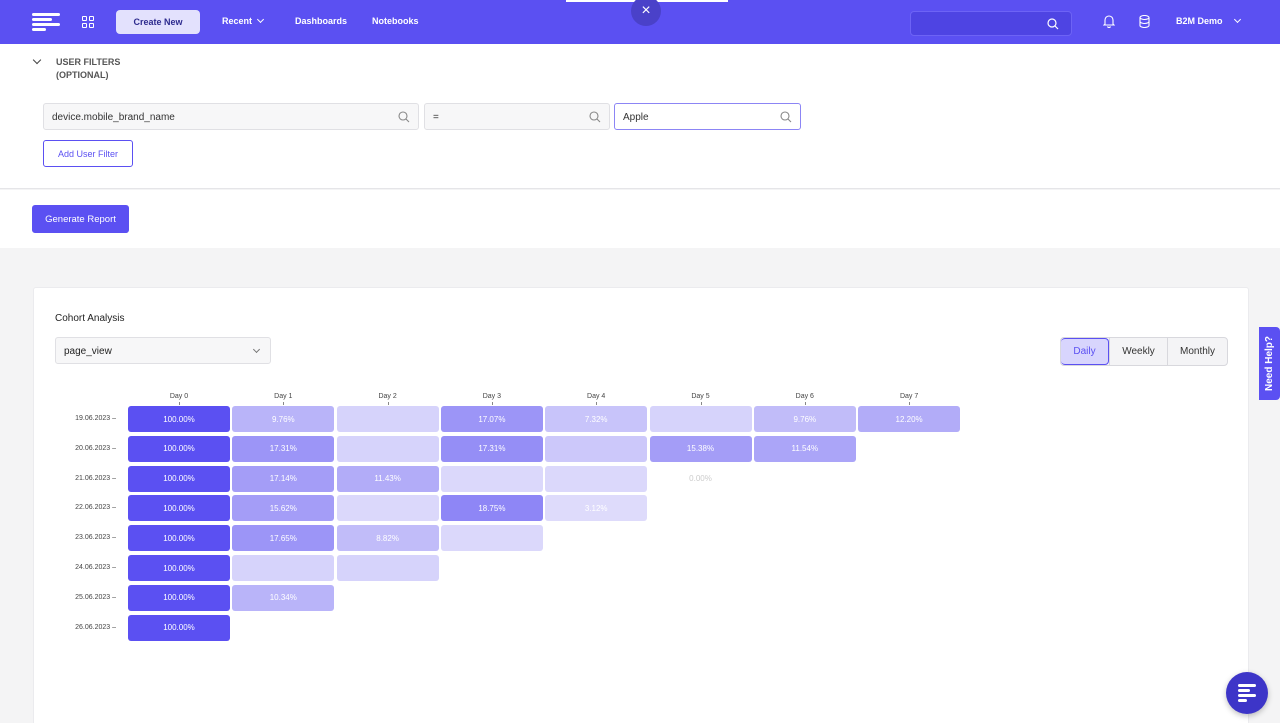 This screenshot has width=1280, height=723. I want to click on row-header: 25.06.2023 –, so click(95, 597).